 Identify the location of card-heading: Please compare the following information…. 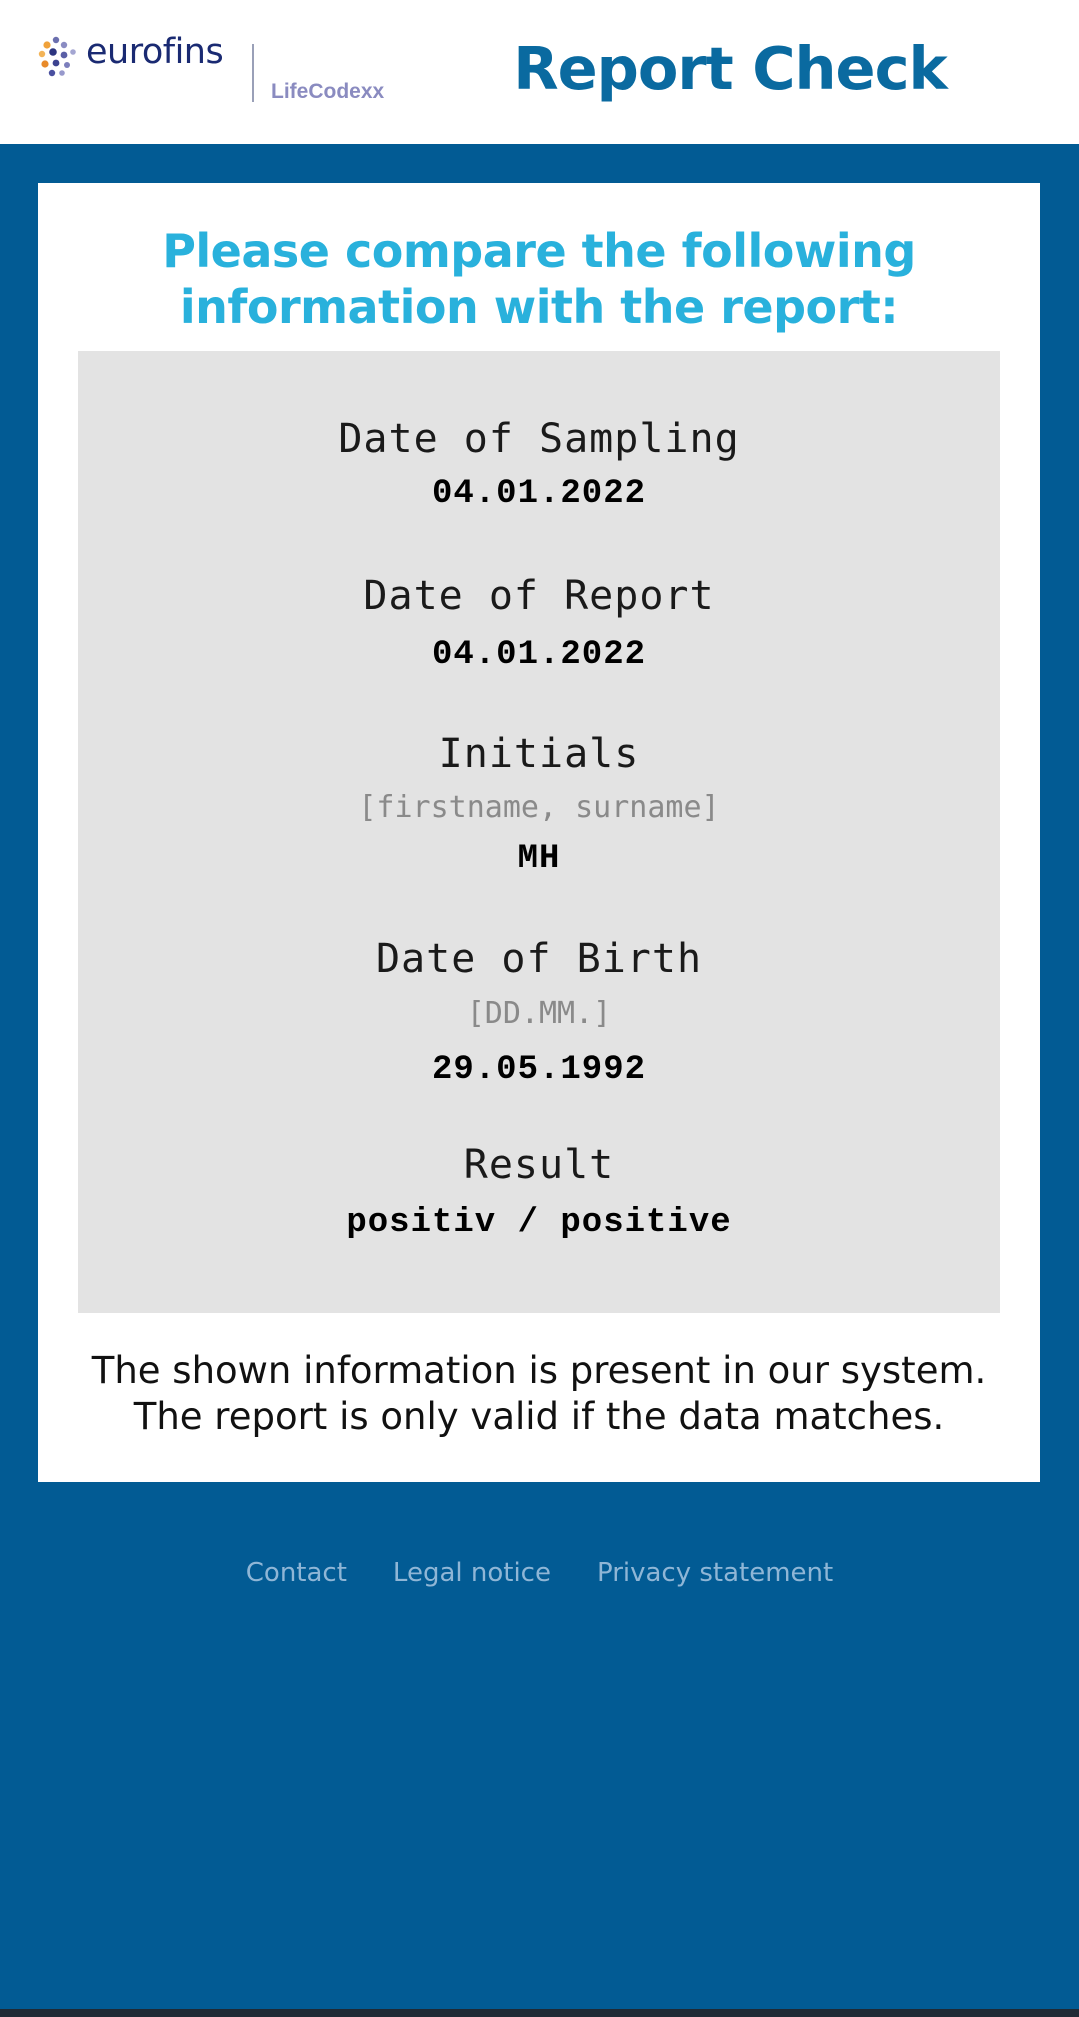
(539, 279).